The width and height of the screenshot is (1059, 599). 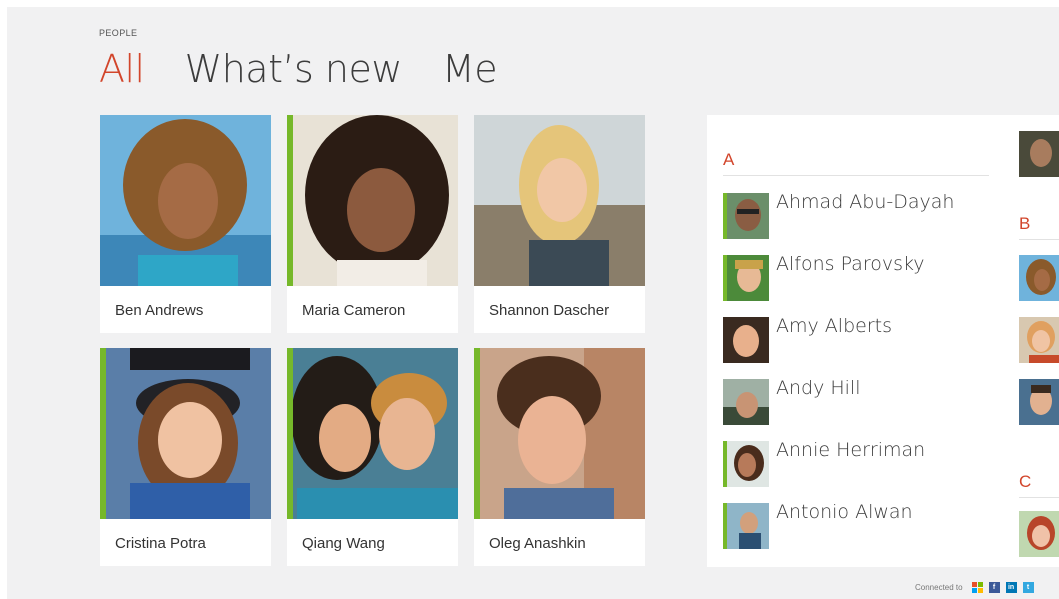 I want to click on favorite-tile-oleg-anashkin: Oleg Anashkin, so click(x=559, y=457).